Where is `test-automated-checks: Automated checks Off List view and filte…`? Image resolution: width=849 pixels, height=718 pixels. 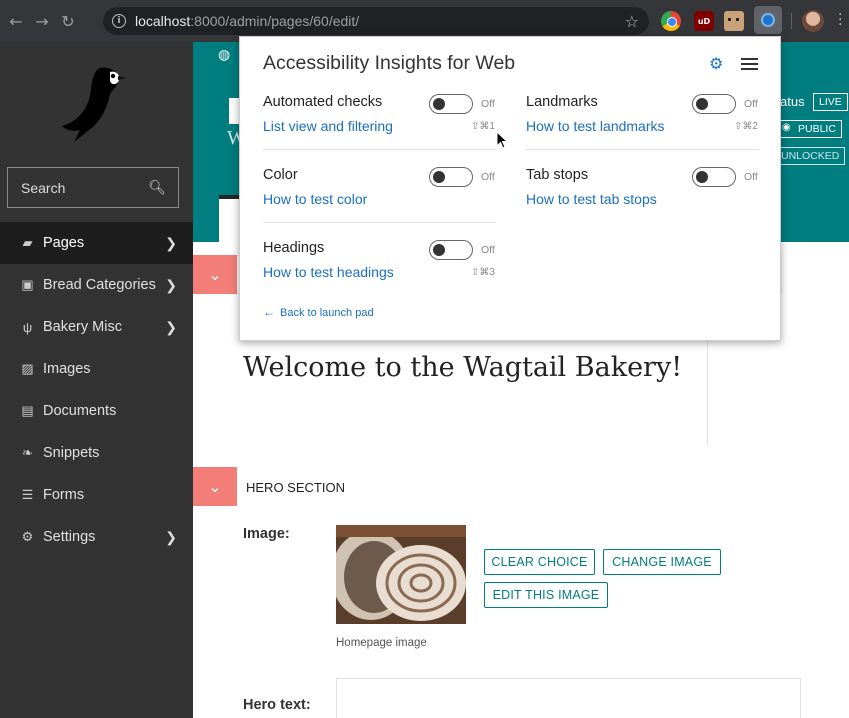 test-automated-checks: Automated checks Off List view and filte… is located at coordinates (379, 122).